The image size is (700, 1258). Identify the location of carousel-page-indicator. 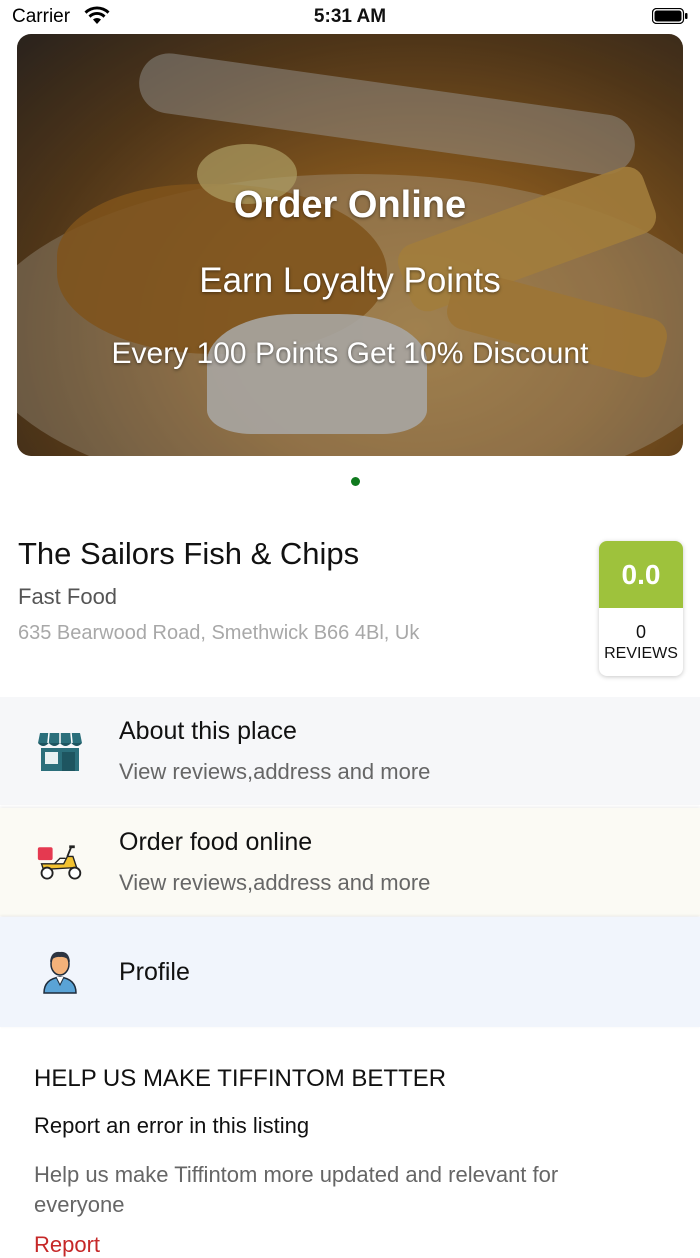
(355, 481).